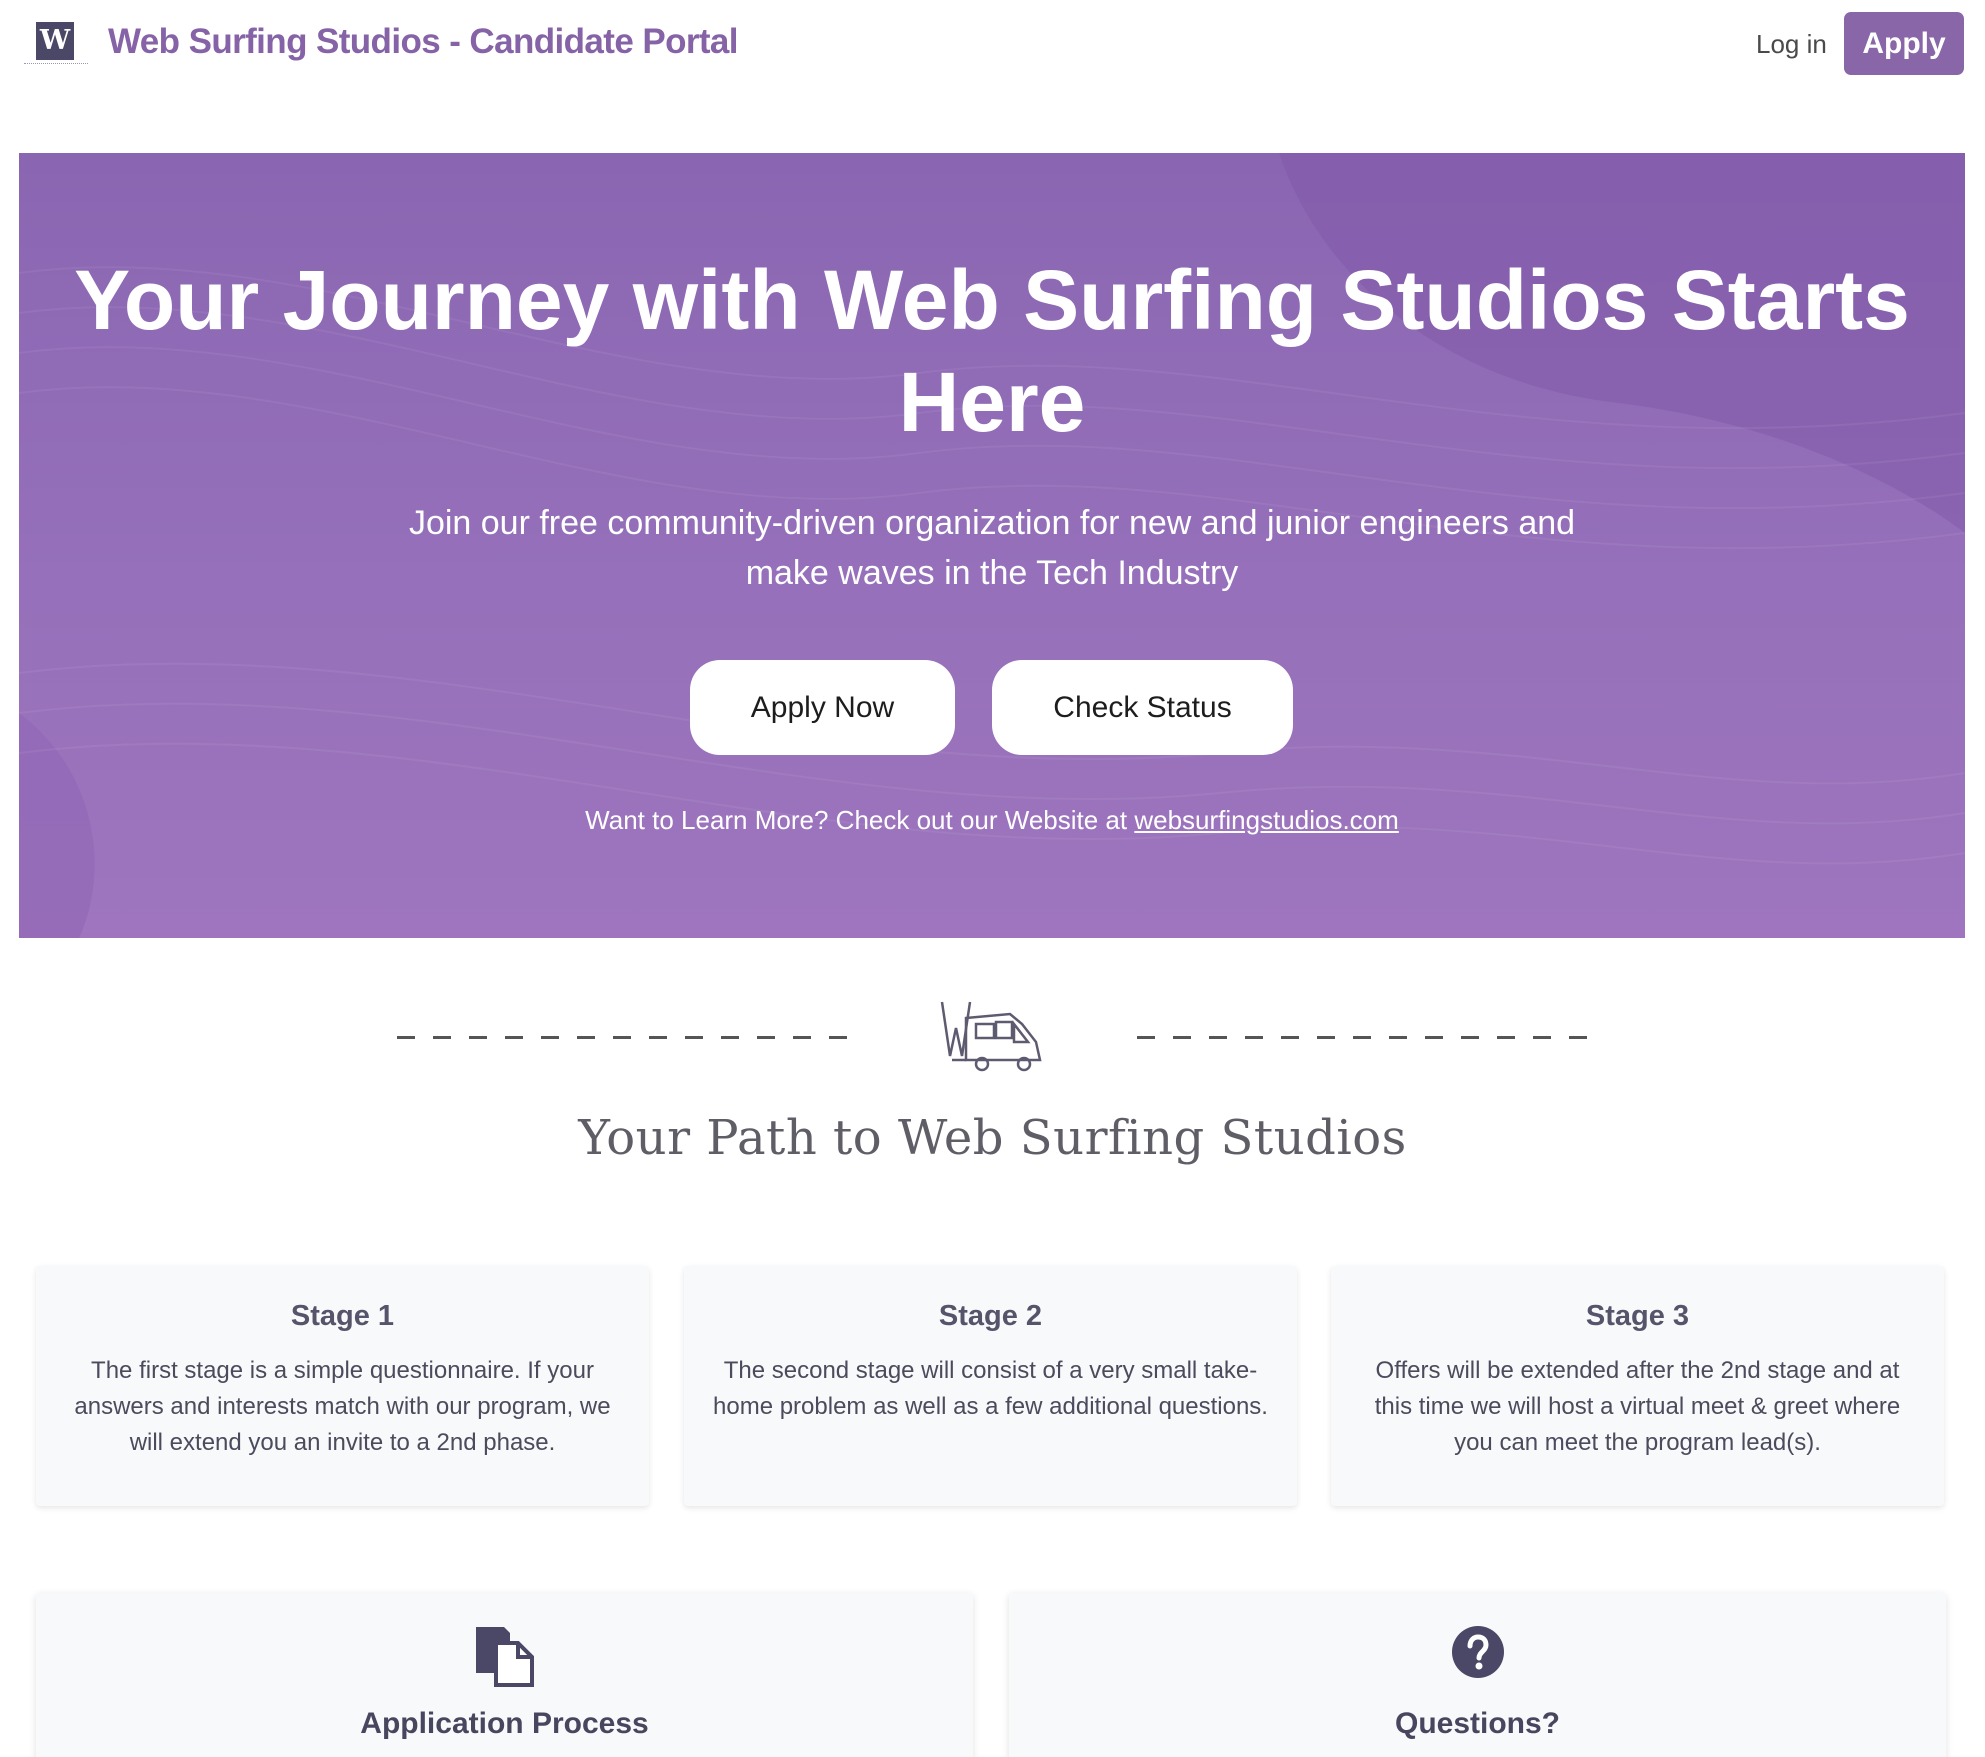  I want to click on document-copy-icon, so click(504, 1657).